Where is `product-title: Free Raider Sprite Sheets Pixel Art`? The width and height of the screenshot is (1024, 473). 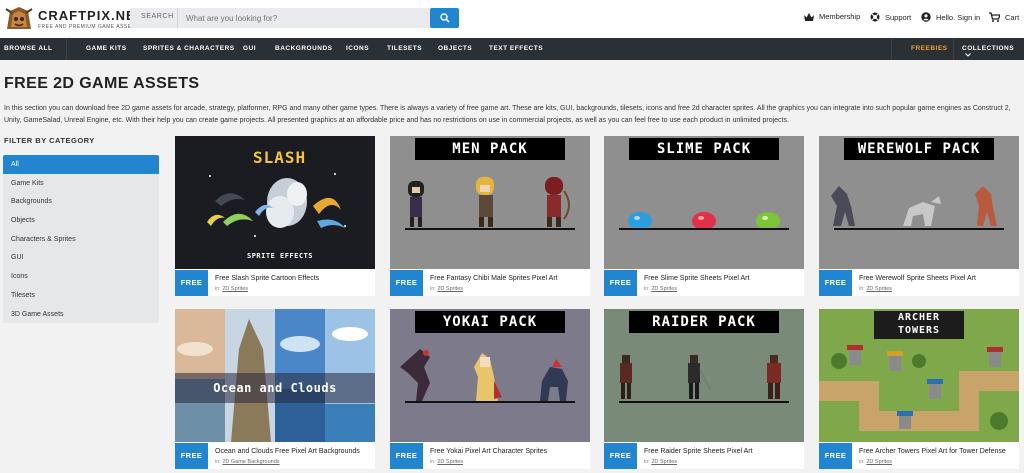
product-title: Free Raider Sprite Sheets Pixel Art is located at coordinates (698, 451).